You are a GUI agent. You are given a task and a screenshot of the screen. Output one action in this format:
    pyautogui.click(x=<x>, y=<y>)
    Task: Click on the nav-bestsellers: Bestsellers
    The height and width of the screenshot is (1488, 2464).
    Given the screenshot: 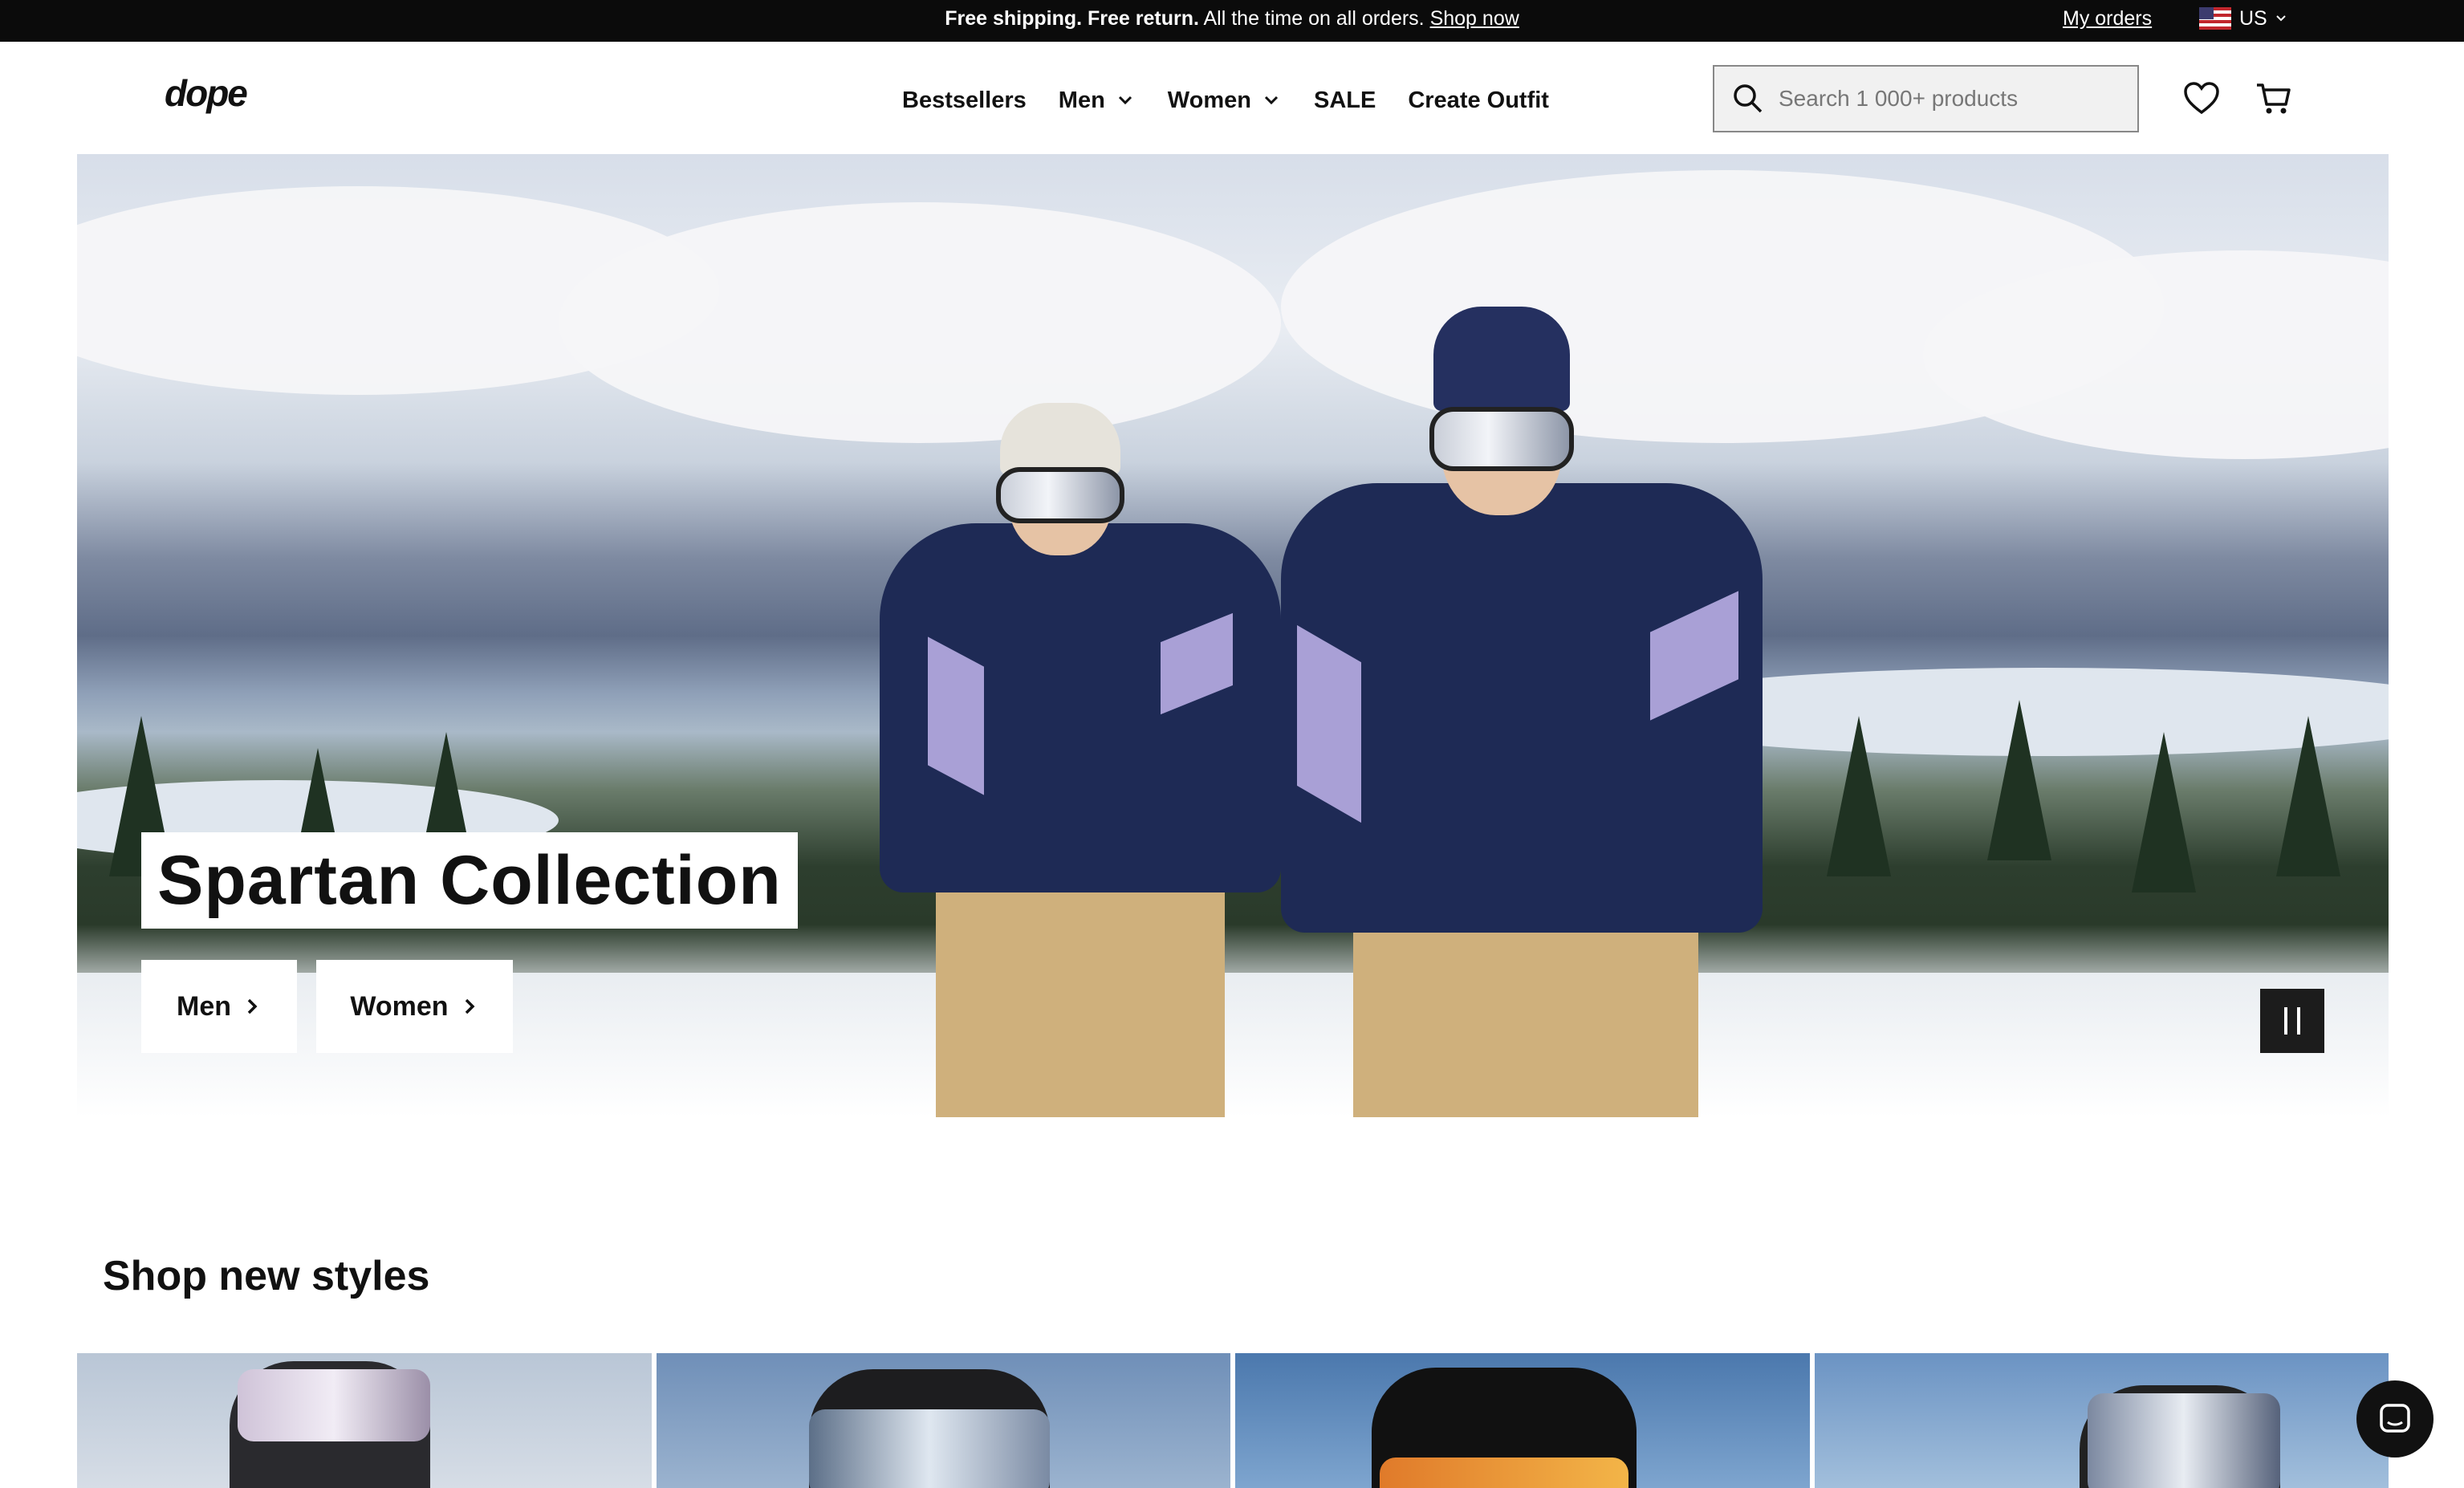 What is the action you would take?
    pyautogui.click(x=964, y=100)
    